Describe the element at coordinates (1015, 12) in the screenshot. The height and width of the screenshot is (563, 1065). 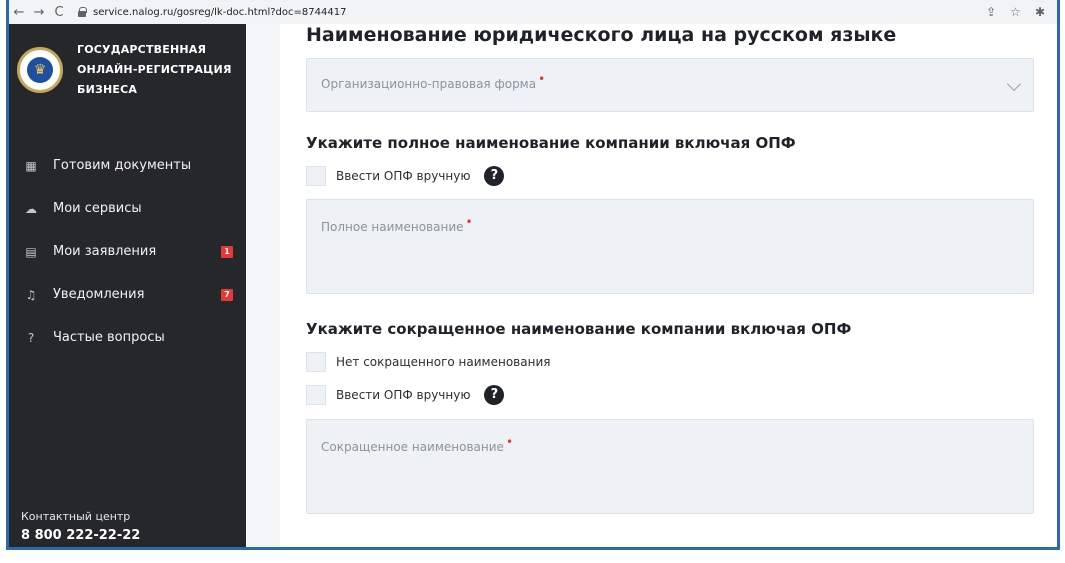
I see `bookmark-star-icon: ☆` at that location.